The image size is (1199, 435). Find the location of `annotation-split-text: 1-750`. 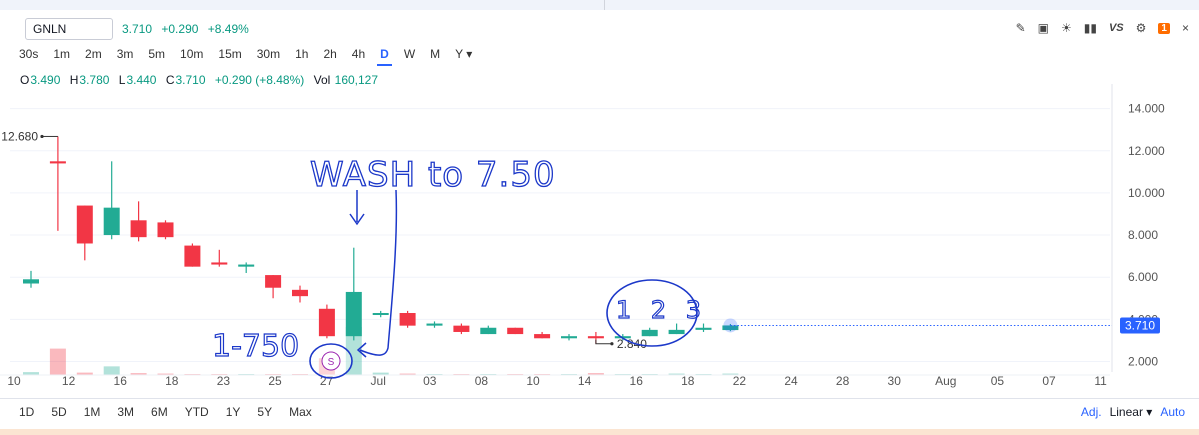

annotation-split-text: 1-750 is located at coordinates (255, 346).